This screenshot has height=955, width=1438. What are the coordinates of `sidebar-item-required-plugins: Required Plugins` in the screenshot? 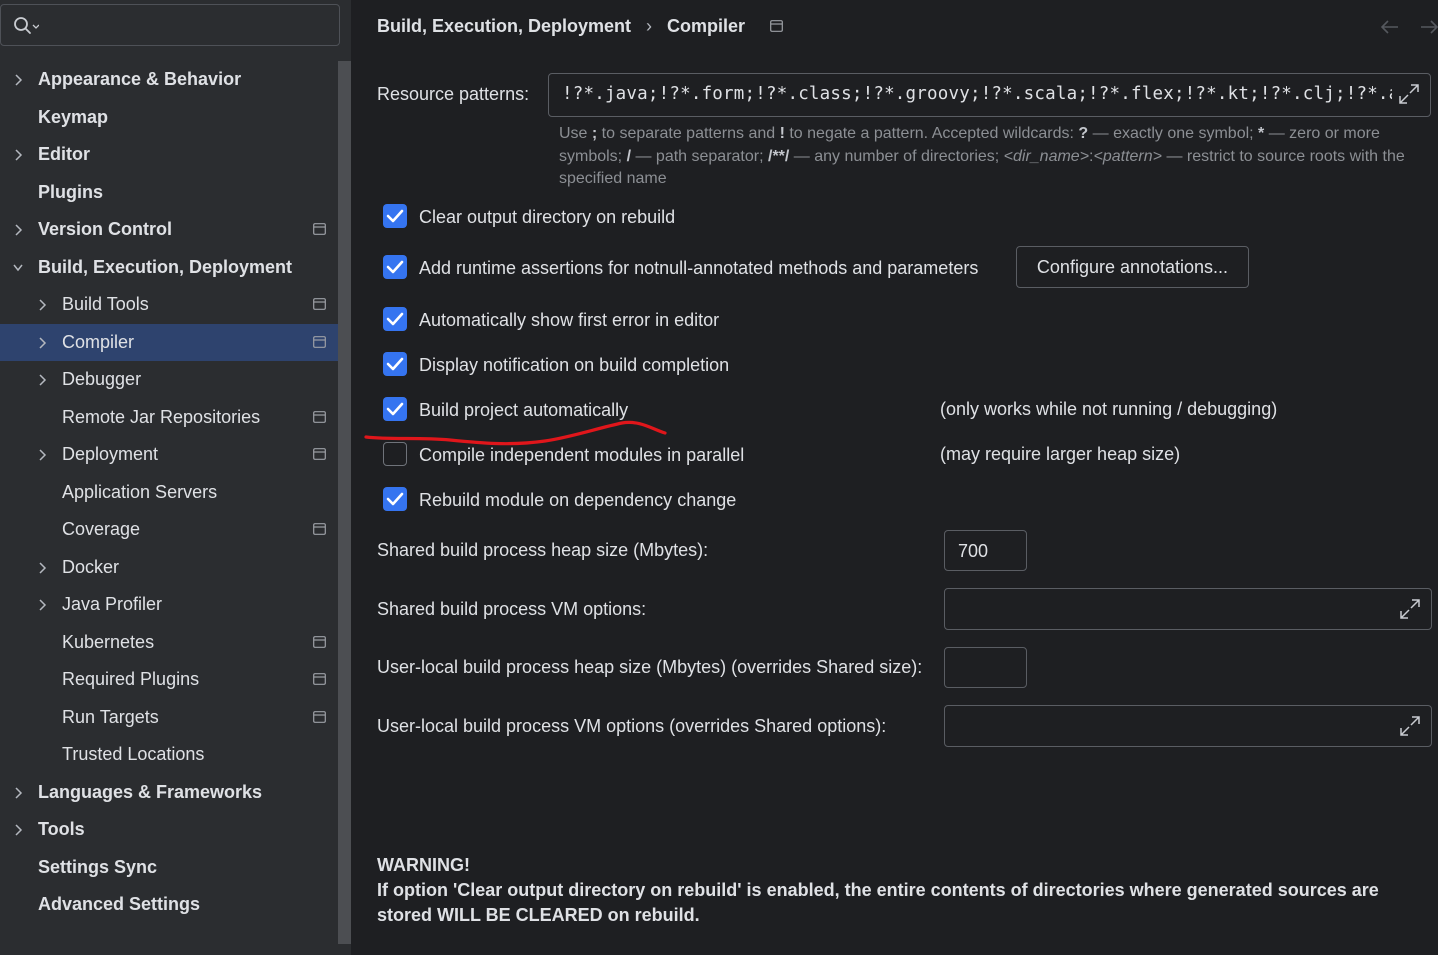 It's located at (169, 680).